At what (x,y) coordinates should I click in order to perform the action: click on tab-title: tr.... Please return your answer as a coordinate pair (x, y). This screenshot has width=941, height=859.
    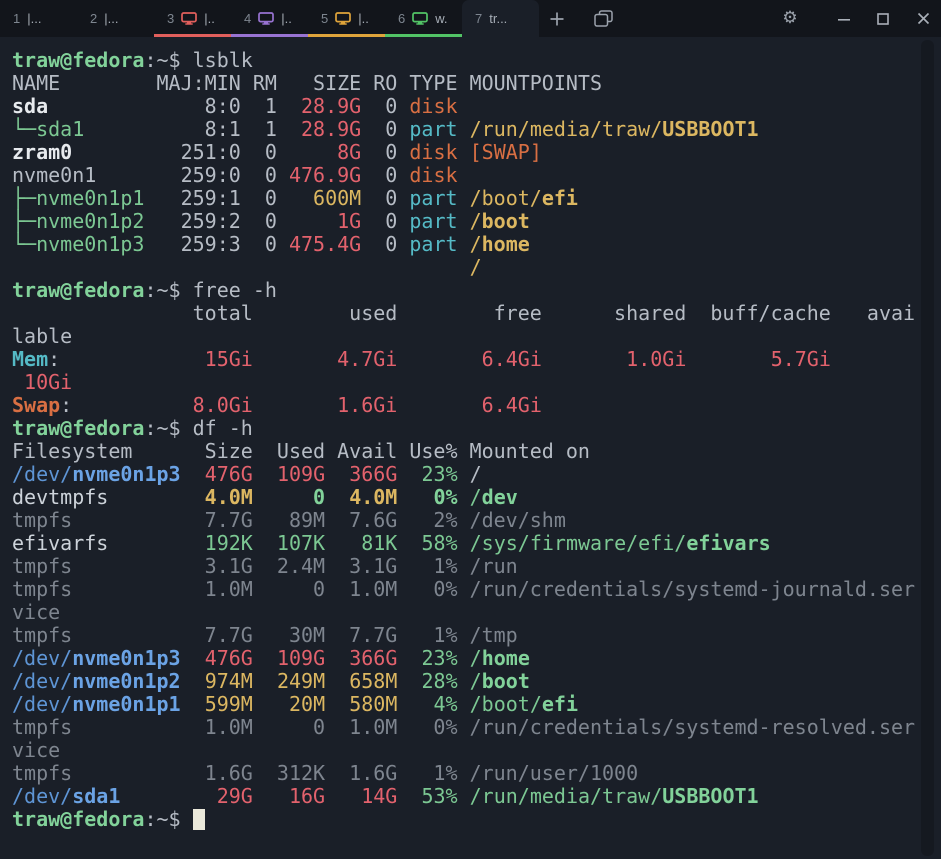
    Looking at the image, I should click on (498, 18).